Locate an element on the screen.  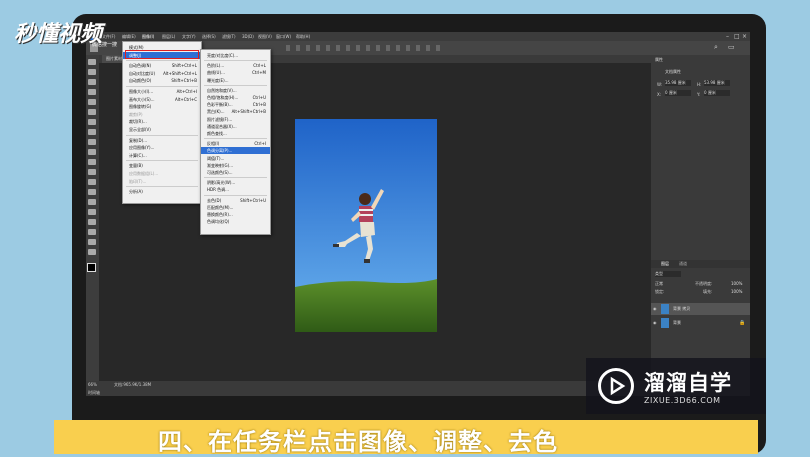
menu-window: 窗口(W) is located at coordinates (283, 36).